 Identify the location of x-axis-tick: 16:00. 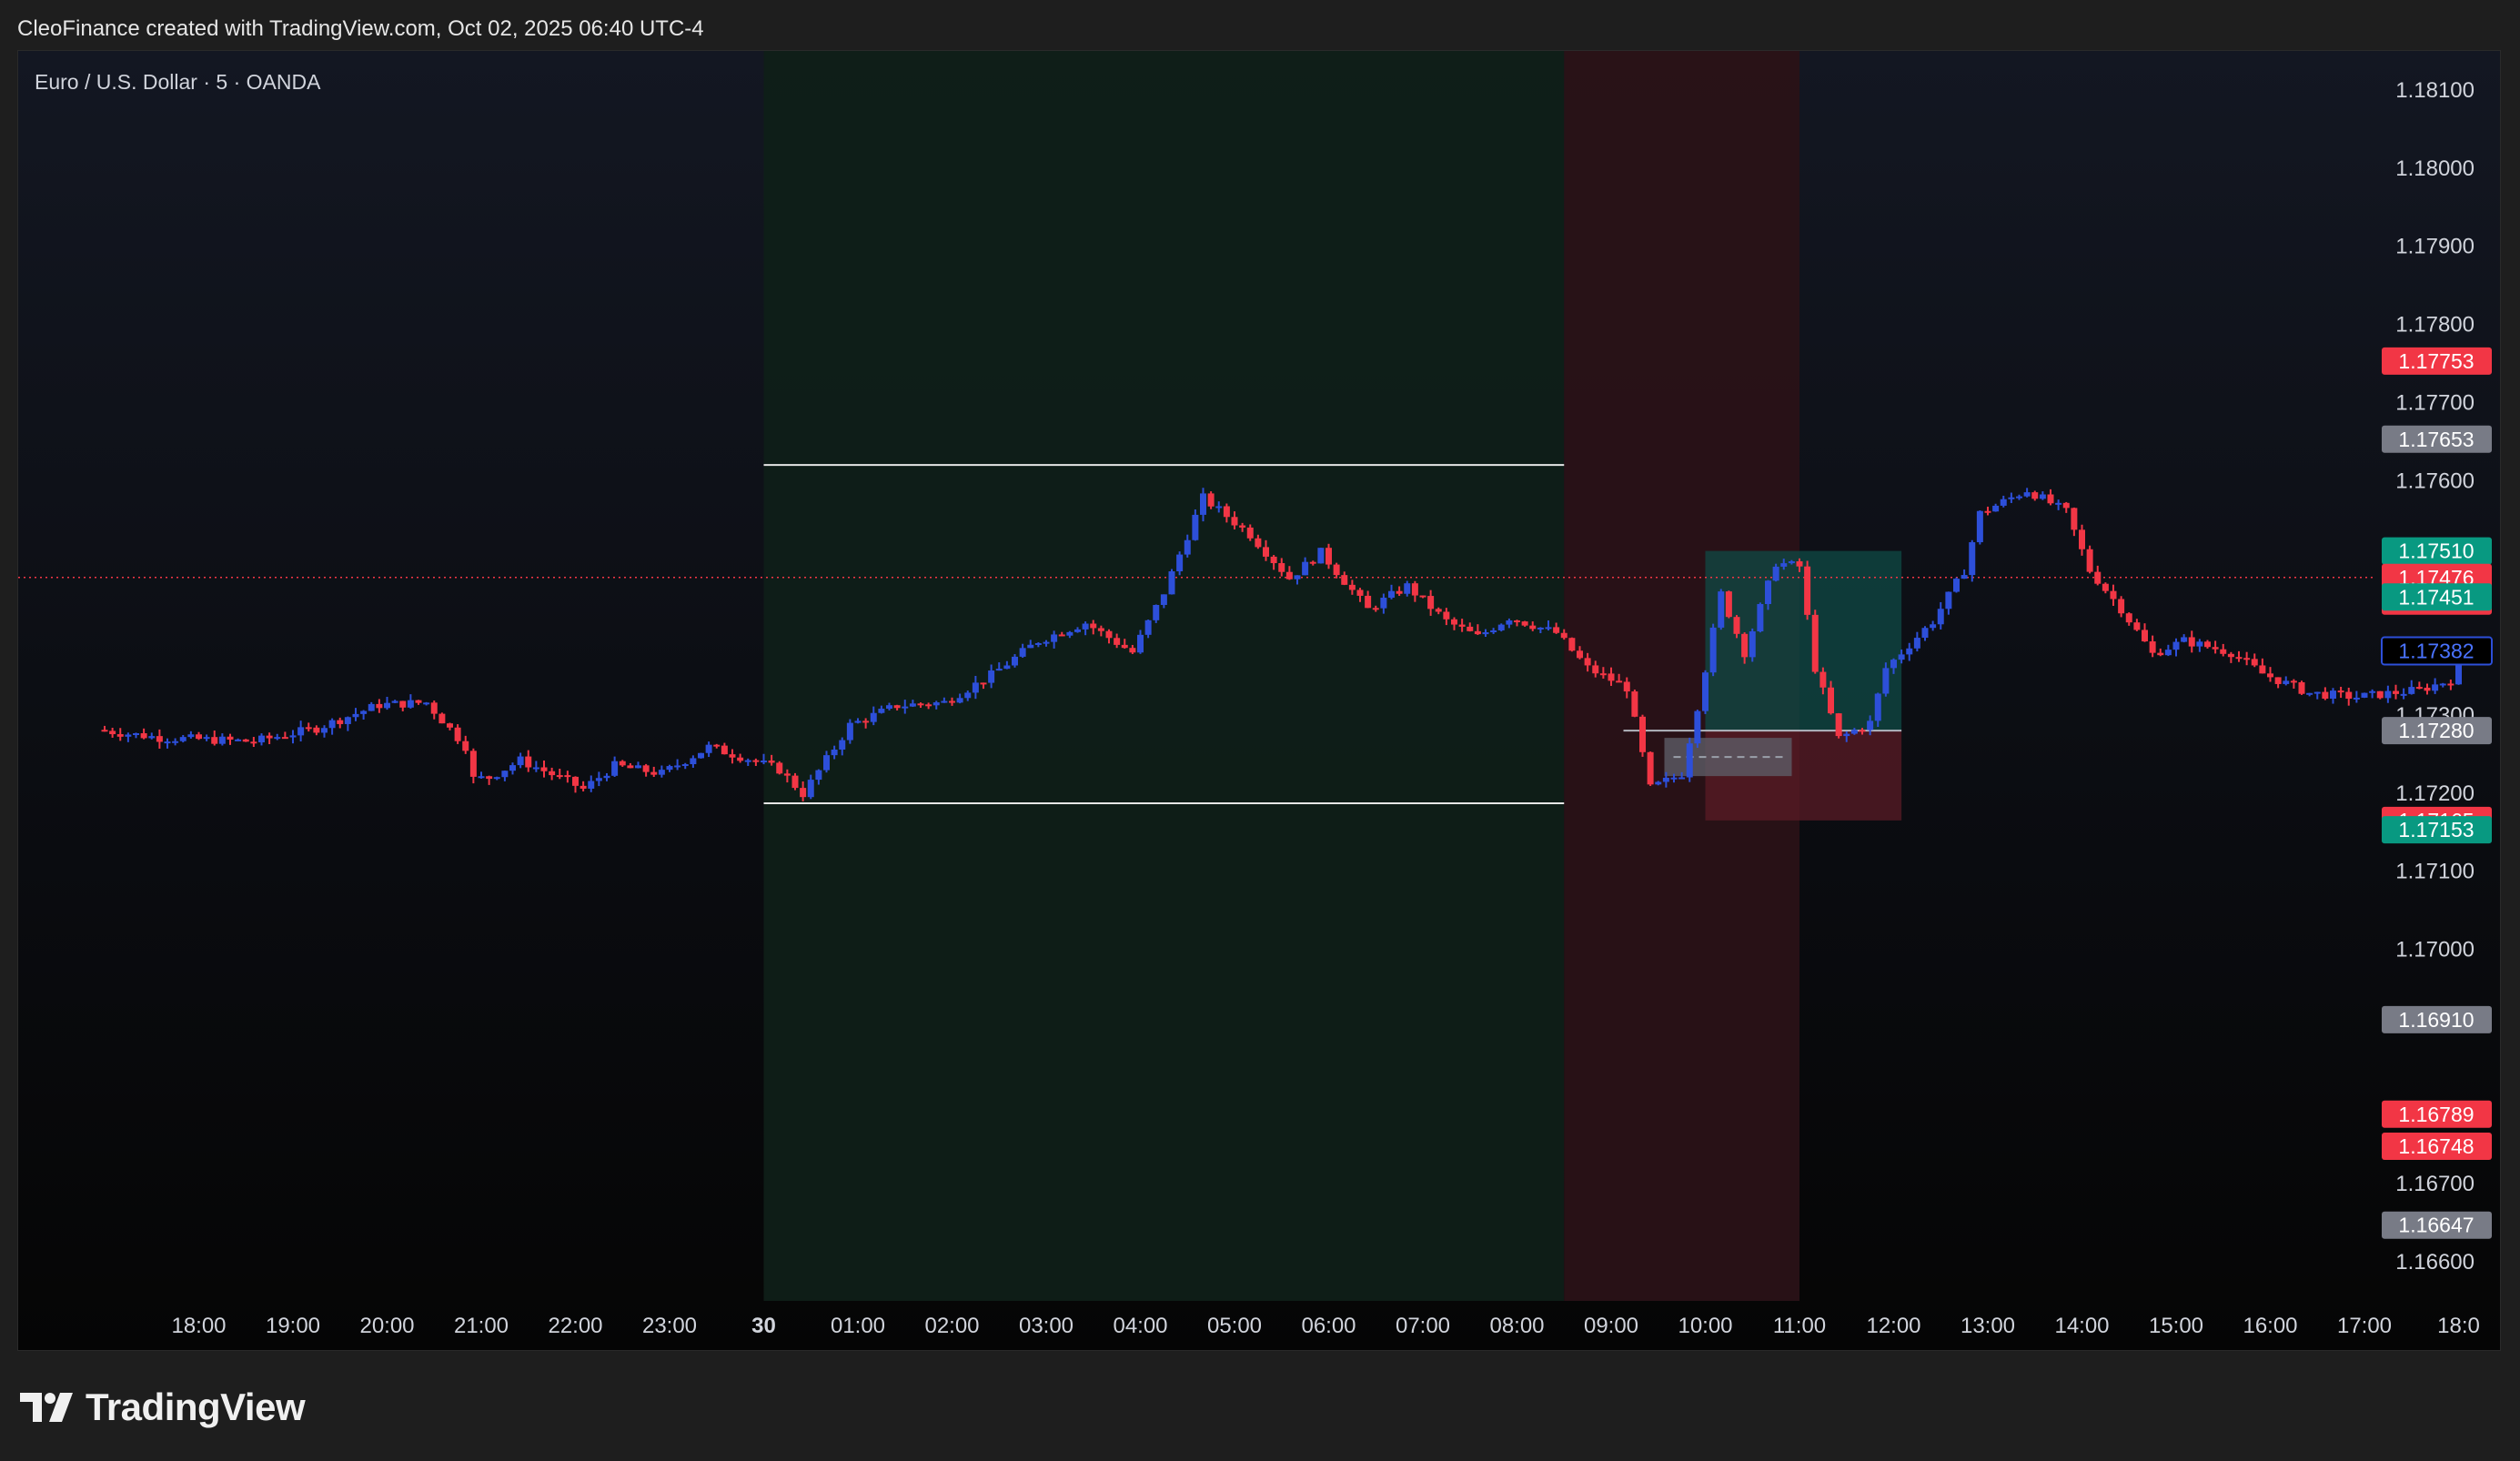
(2270, 1326).